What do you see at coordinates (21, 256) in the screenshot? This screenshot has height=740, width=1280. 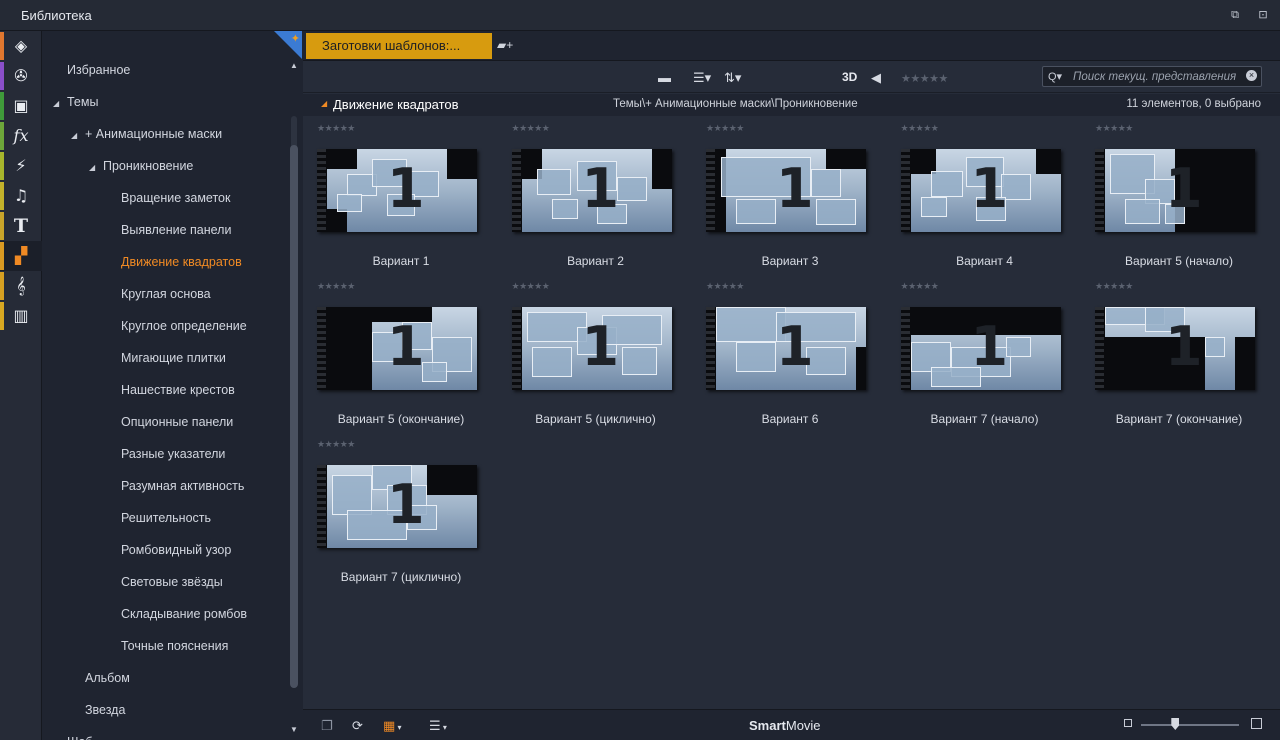 I see `rail-item-montage: ▞` at bounding box center [21, 256].